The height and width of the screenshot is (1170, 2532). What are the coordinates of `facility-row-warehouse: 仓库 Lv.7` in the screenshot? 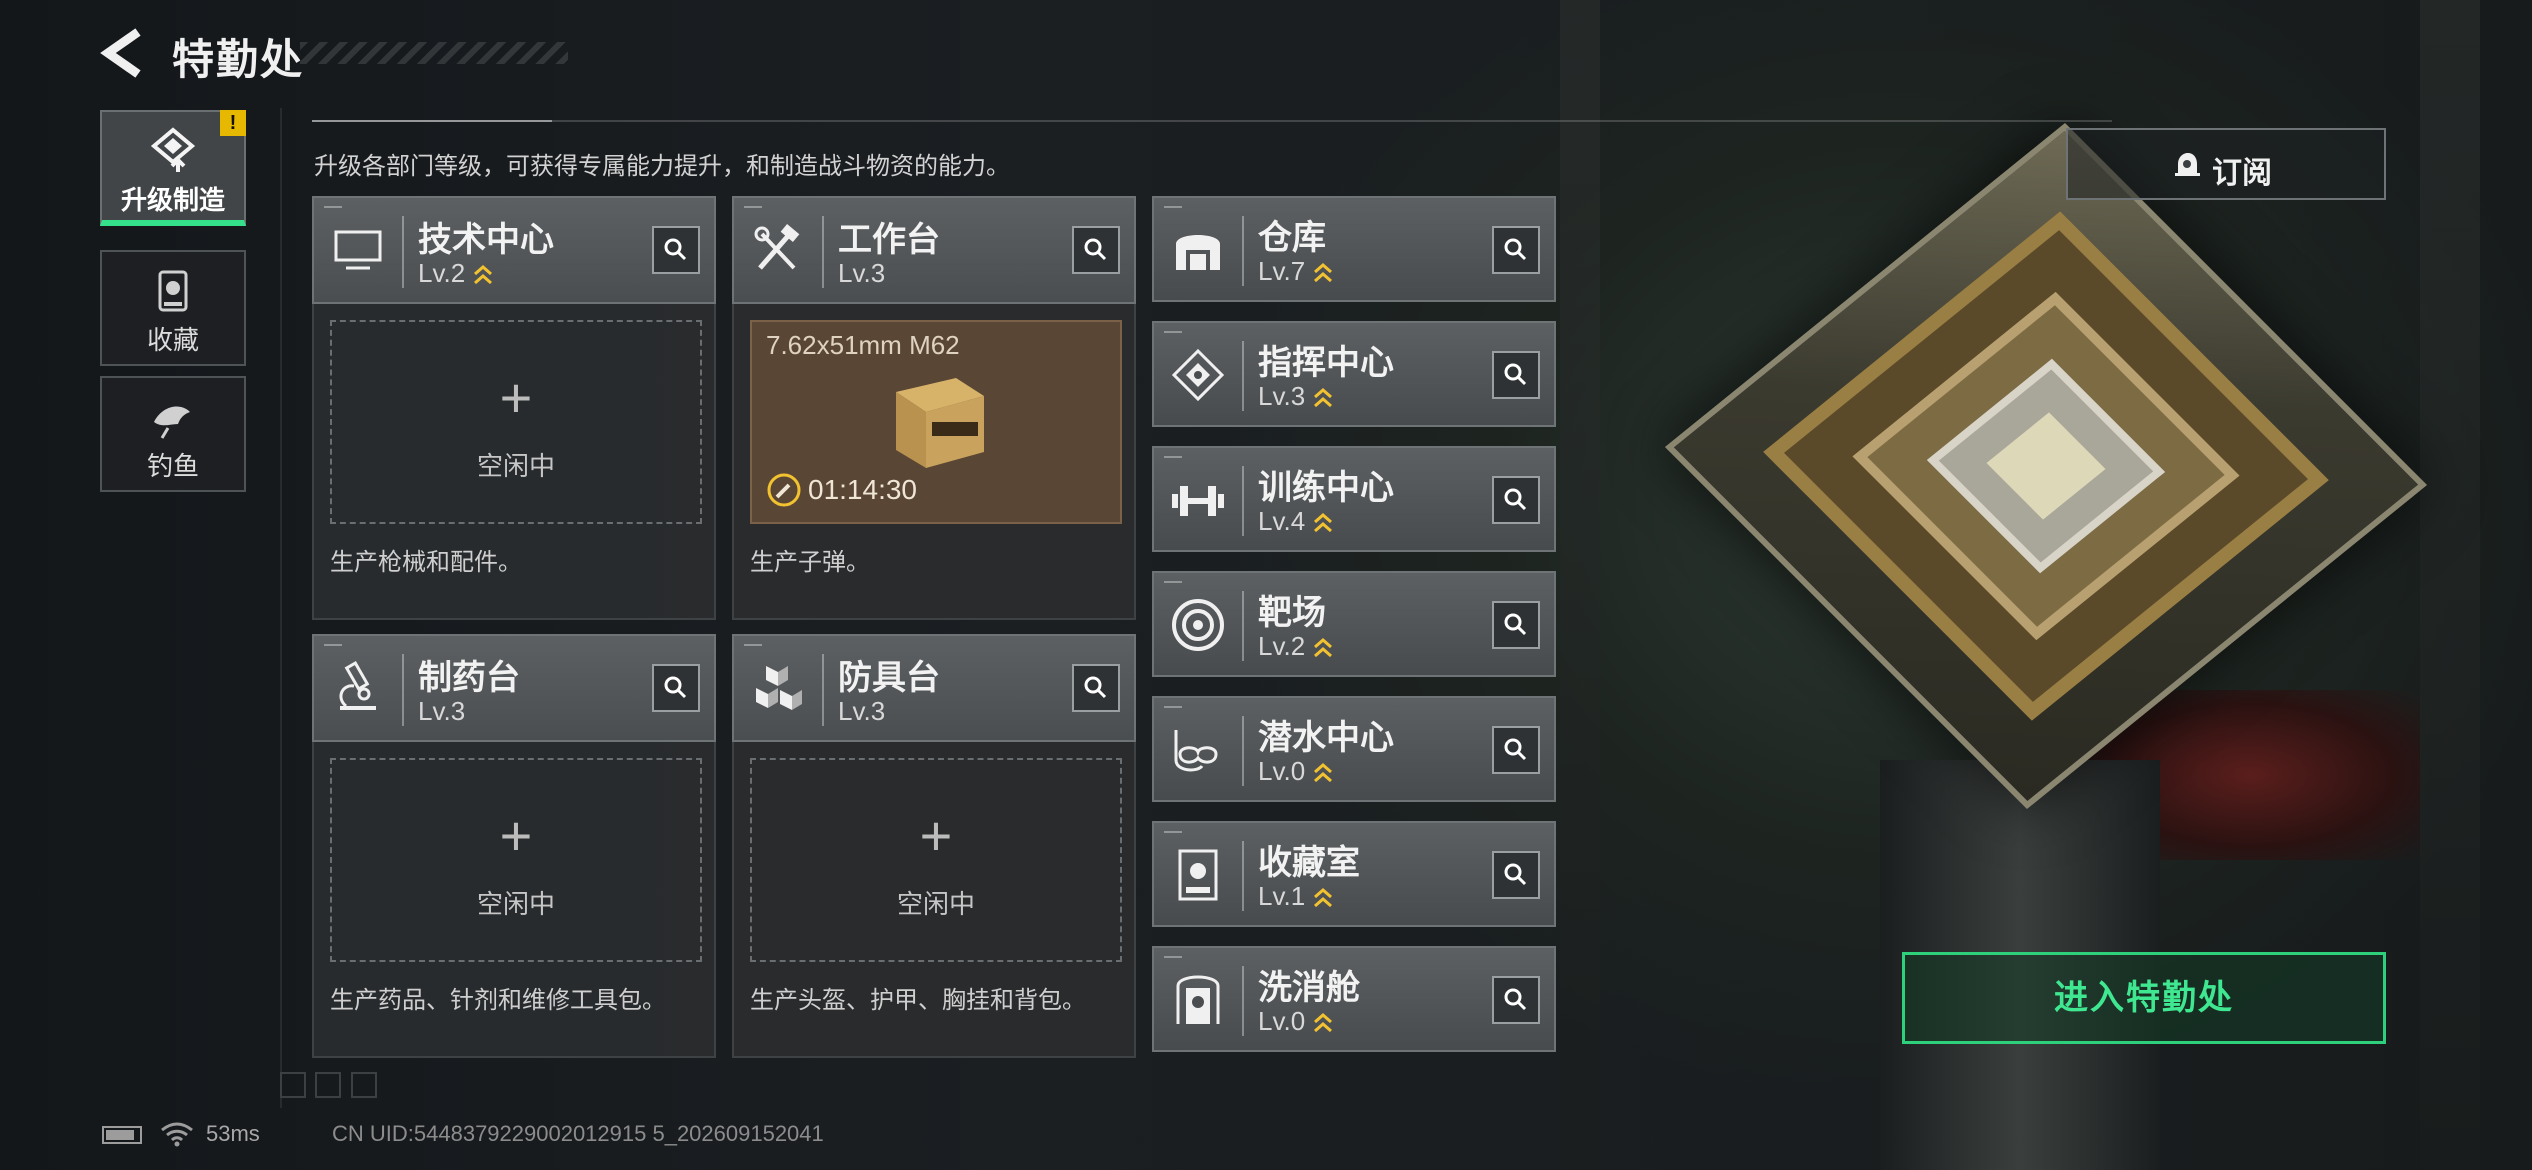 It's located at (1354, 249).